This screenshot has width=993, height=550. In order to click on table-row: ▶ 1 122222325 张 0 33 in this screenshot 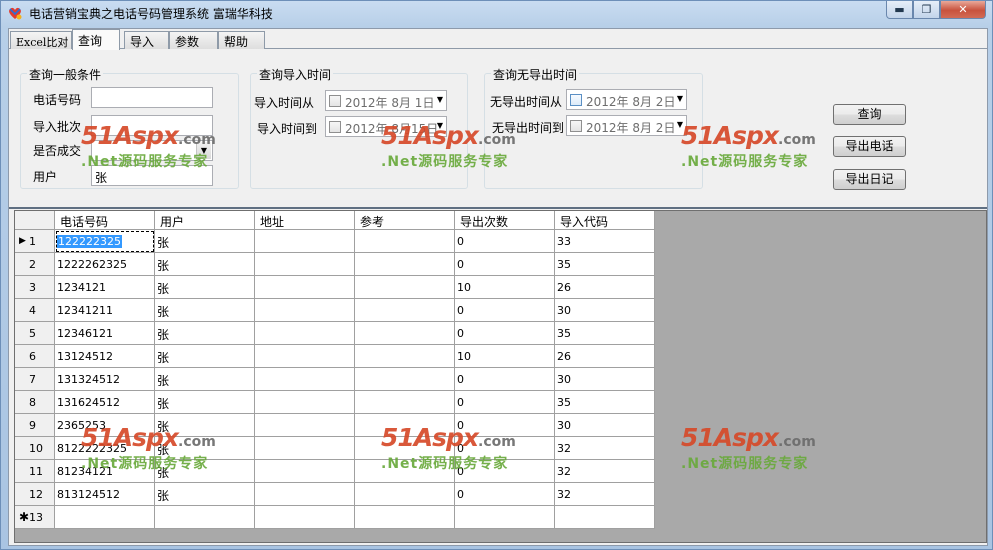, I will do `click(335, 241)`.